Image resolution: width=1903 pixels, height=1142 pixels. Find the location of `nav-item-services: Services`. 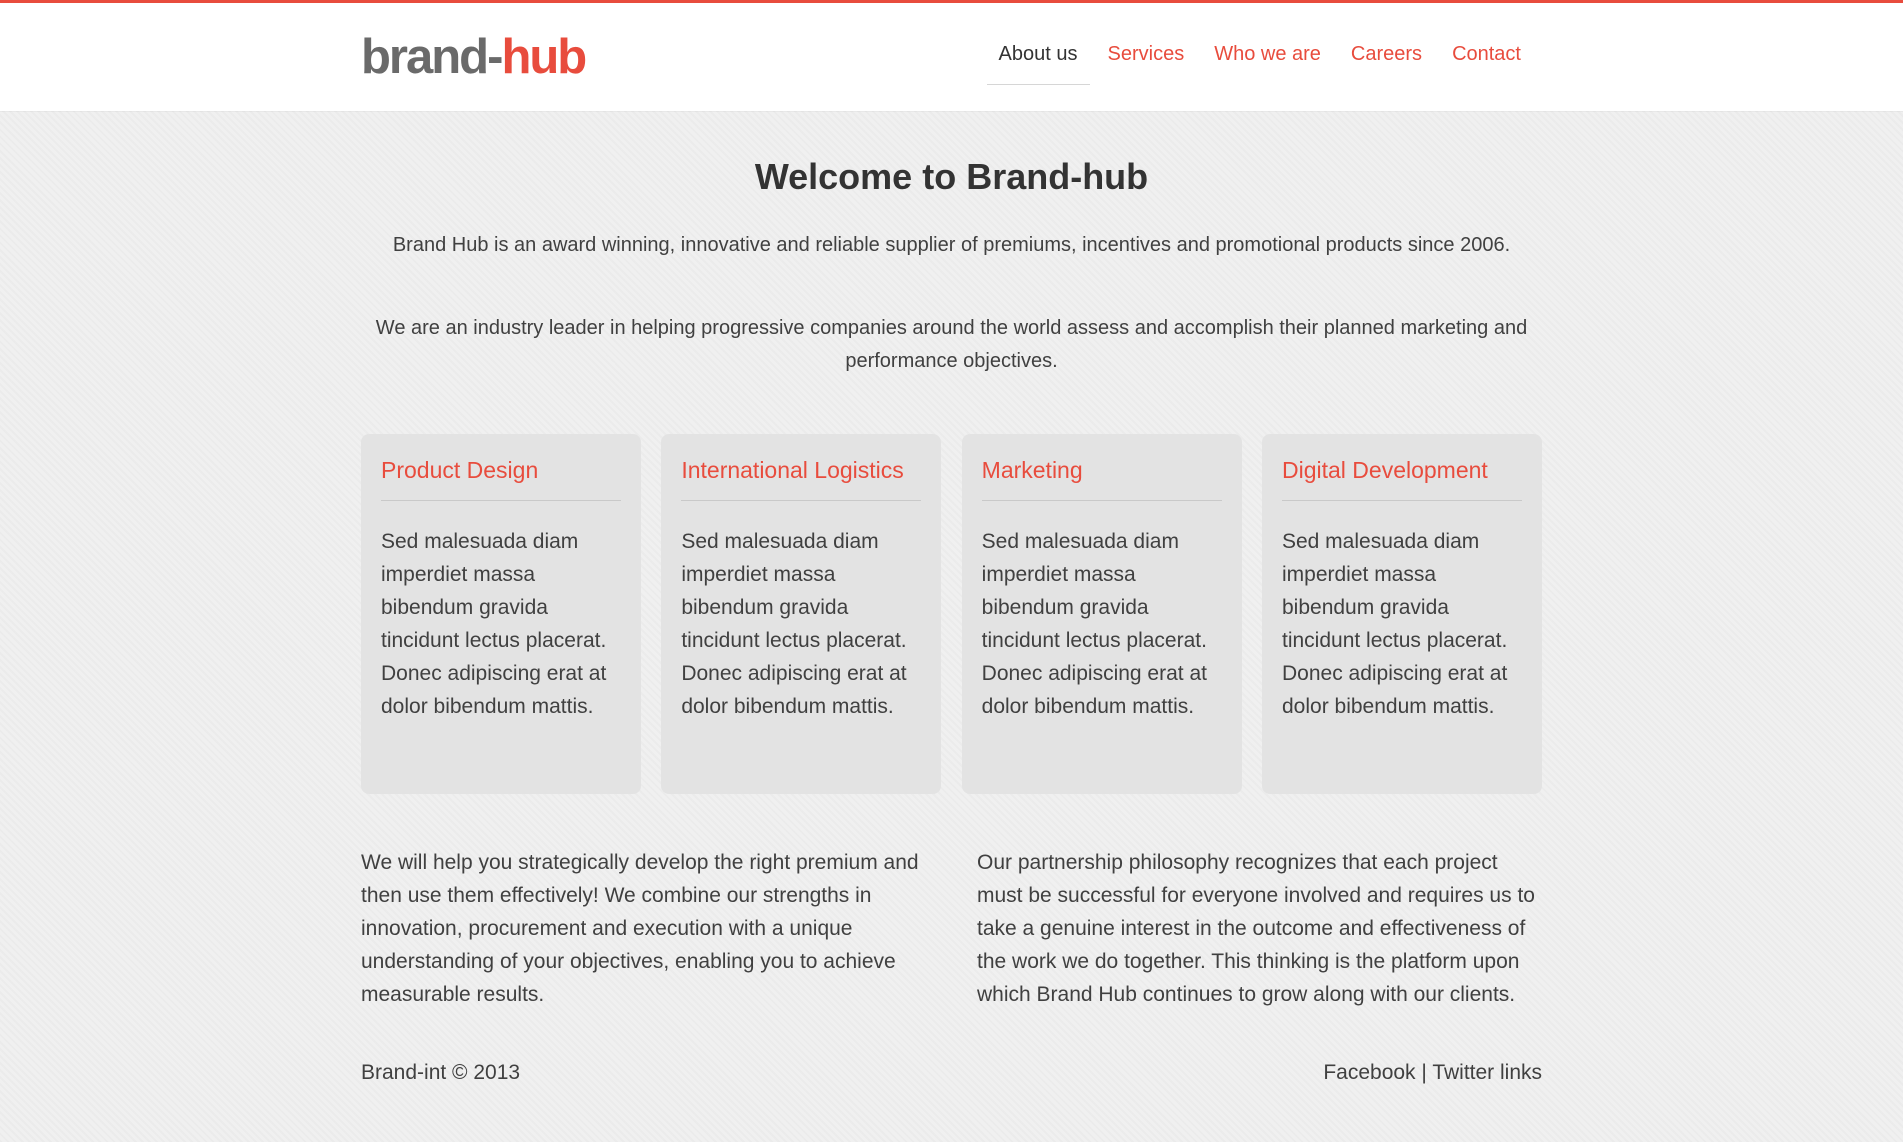

nav-item-services: Services is located at coordinates (1146, 62).